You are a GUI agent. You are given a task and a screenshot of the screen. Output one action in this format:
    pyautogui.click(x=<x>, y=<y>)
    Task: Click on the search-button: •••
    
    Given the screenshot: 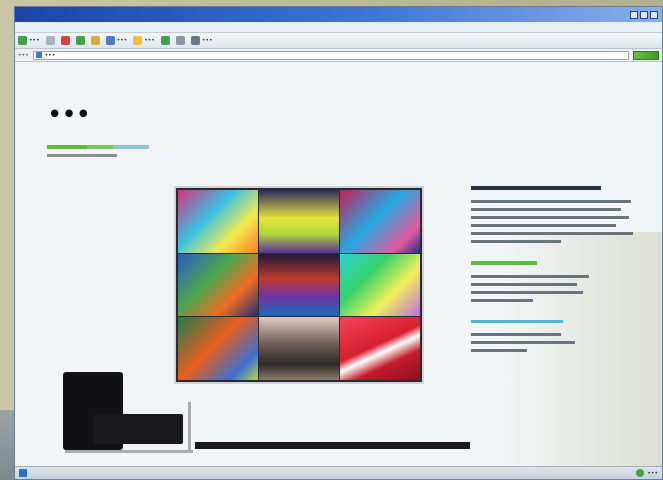 What is the action you would take?
    pyautogui.click(x=116, y=40)
    